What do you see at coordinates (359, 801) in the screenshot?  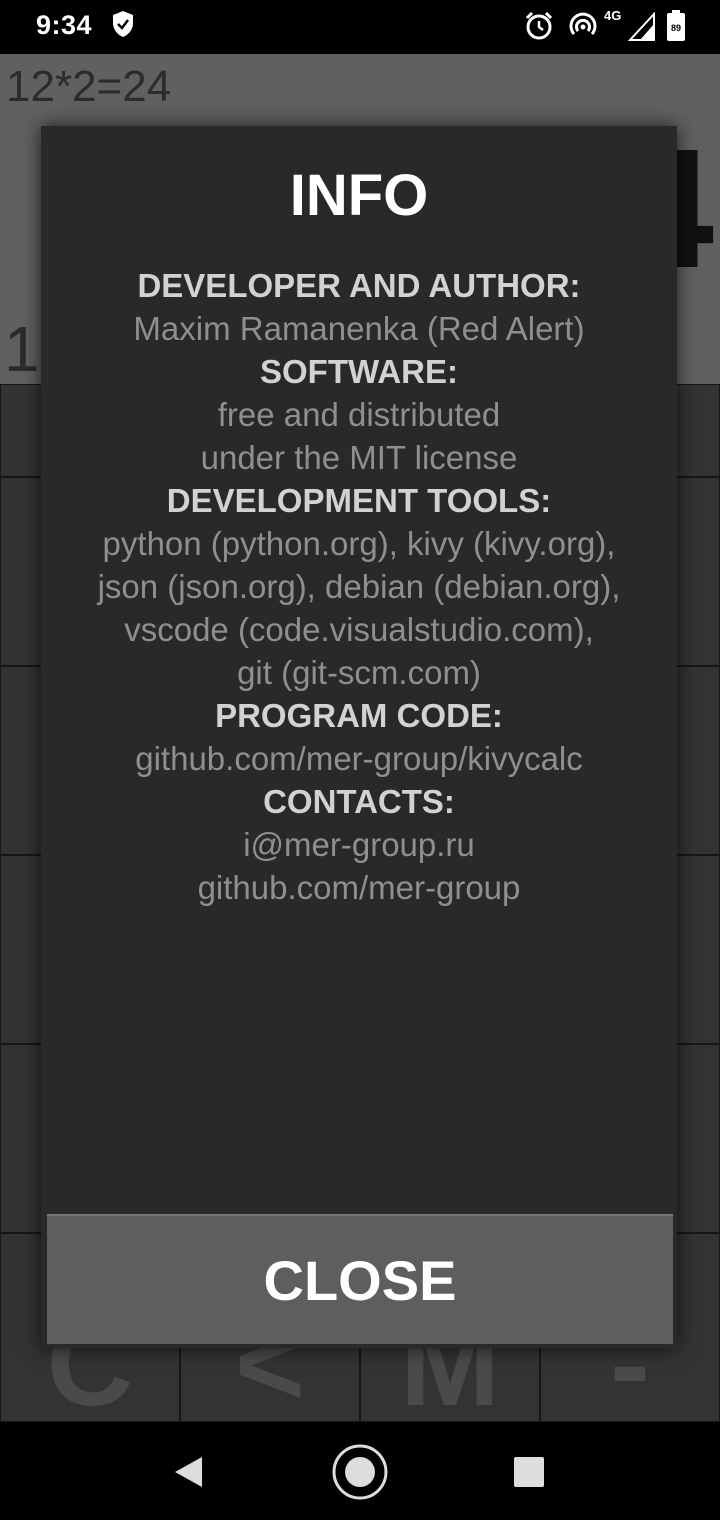 I see `contacts-heading: CONTACTS:` at bounding box center [359, 801].